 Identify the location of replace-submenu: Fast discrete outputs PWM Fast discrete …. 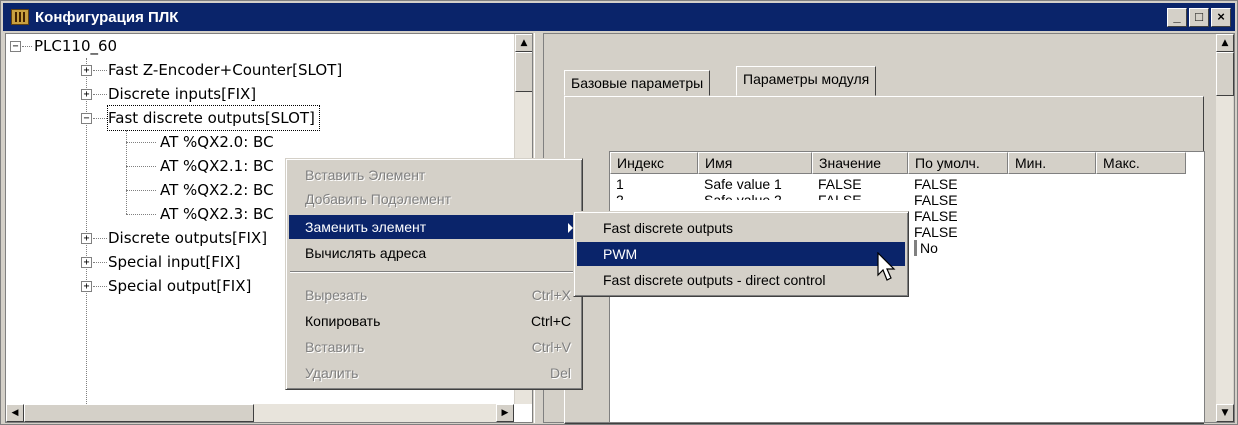
(741, 254).